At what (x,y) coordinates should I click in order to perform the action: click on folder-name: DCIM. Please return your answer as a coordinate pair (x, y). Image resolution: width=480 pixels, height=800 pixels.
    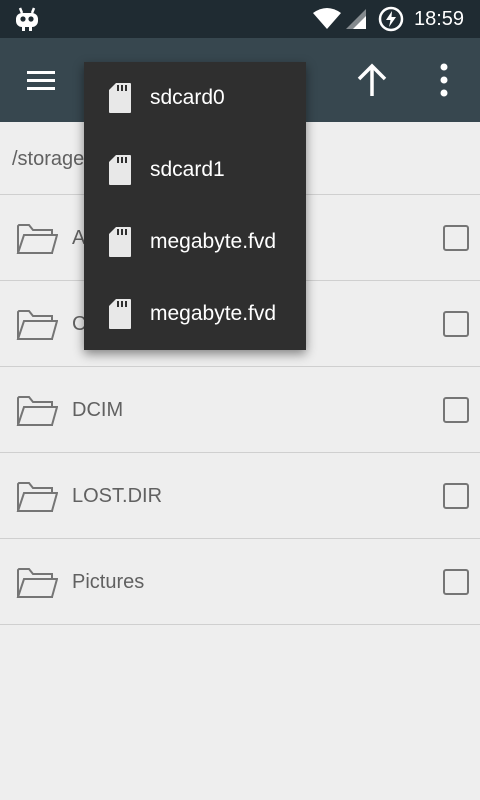
    Looking at the image, I should click on (98, 410).